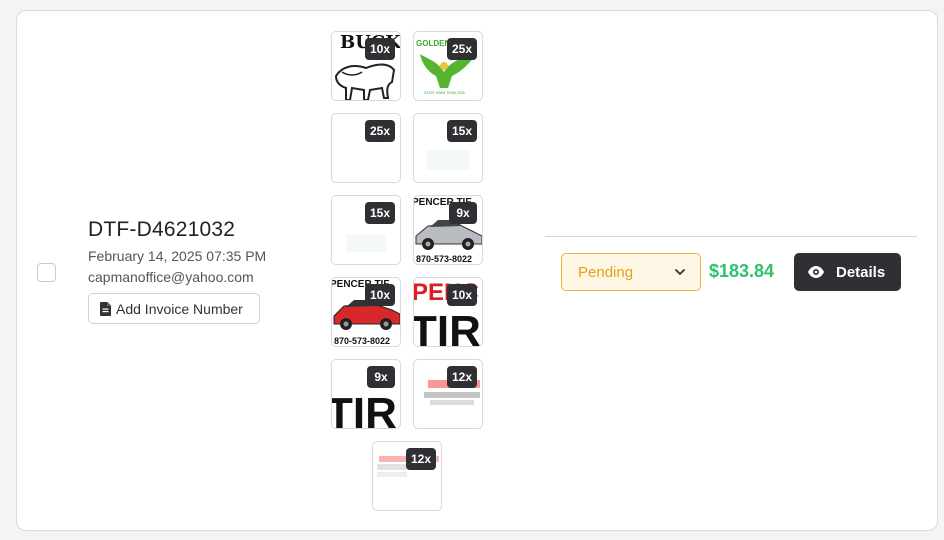 The width and height of the screenshot is (944, 540). What do you see at coordinates (179, 308) in the screenshot?
I see `invoice-button-label: Add Invoice Number` at bounding box center [179, 308].